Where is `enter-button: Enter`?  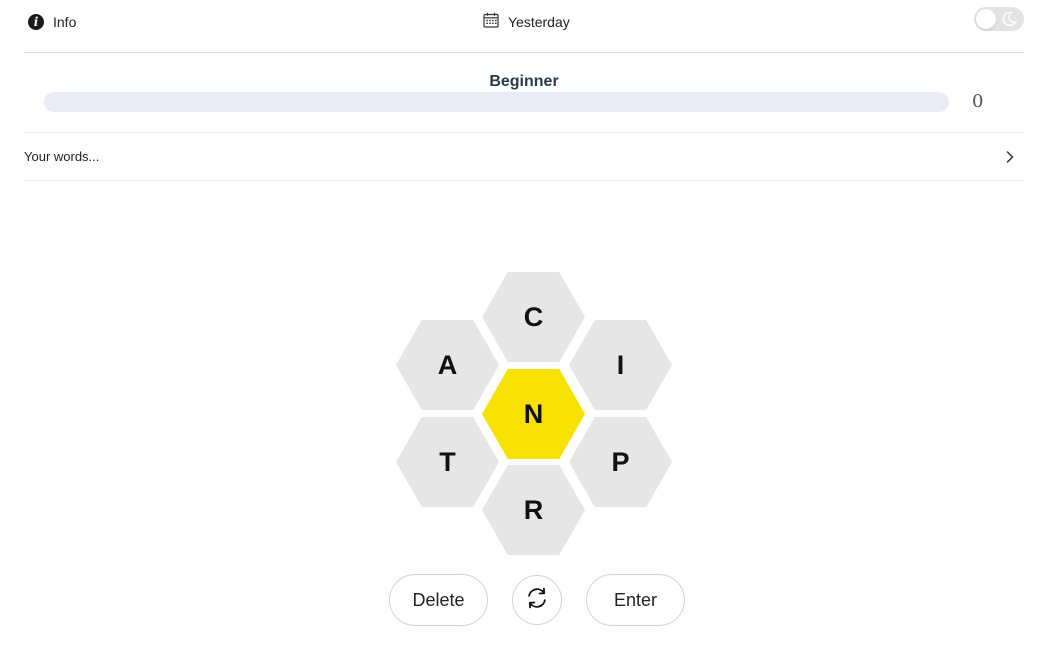 enter-button: Enter is located at coordinates (635, 600).